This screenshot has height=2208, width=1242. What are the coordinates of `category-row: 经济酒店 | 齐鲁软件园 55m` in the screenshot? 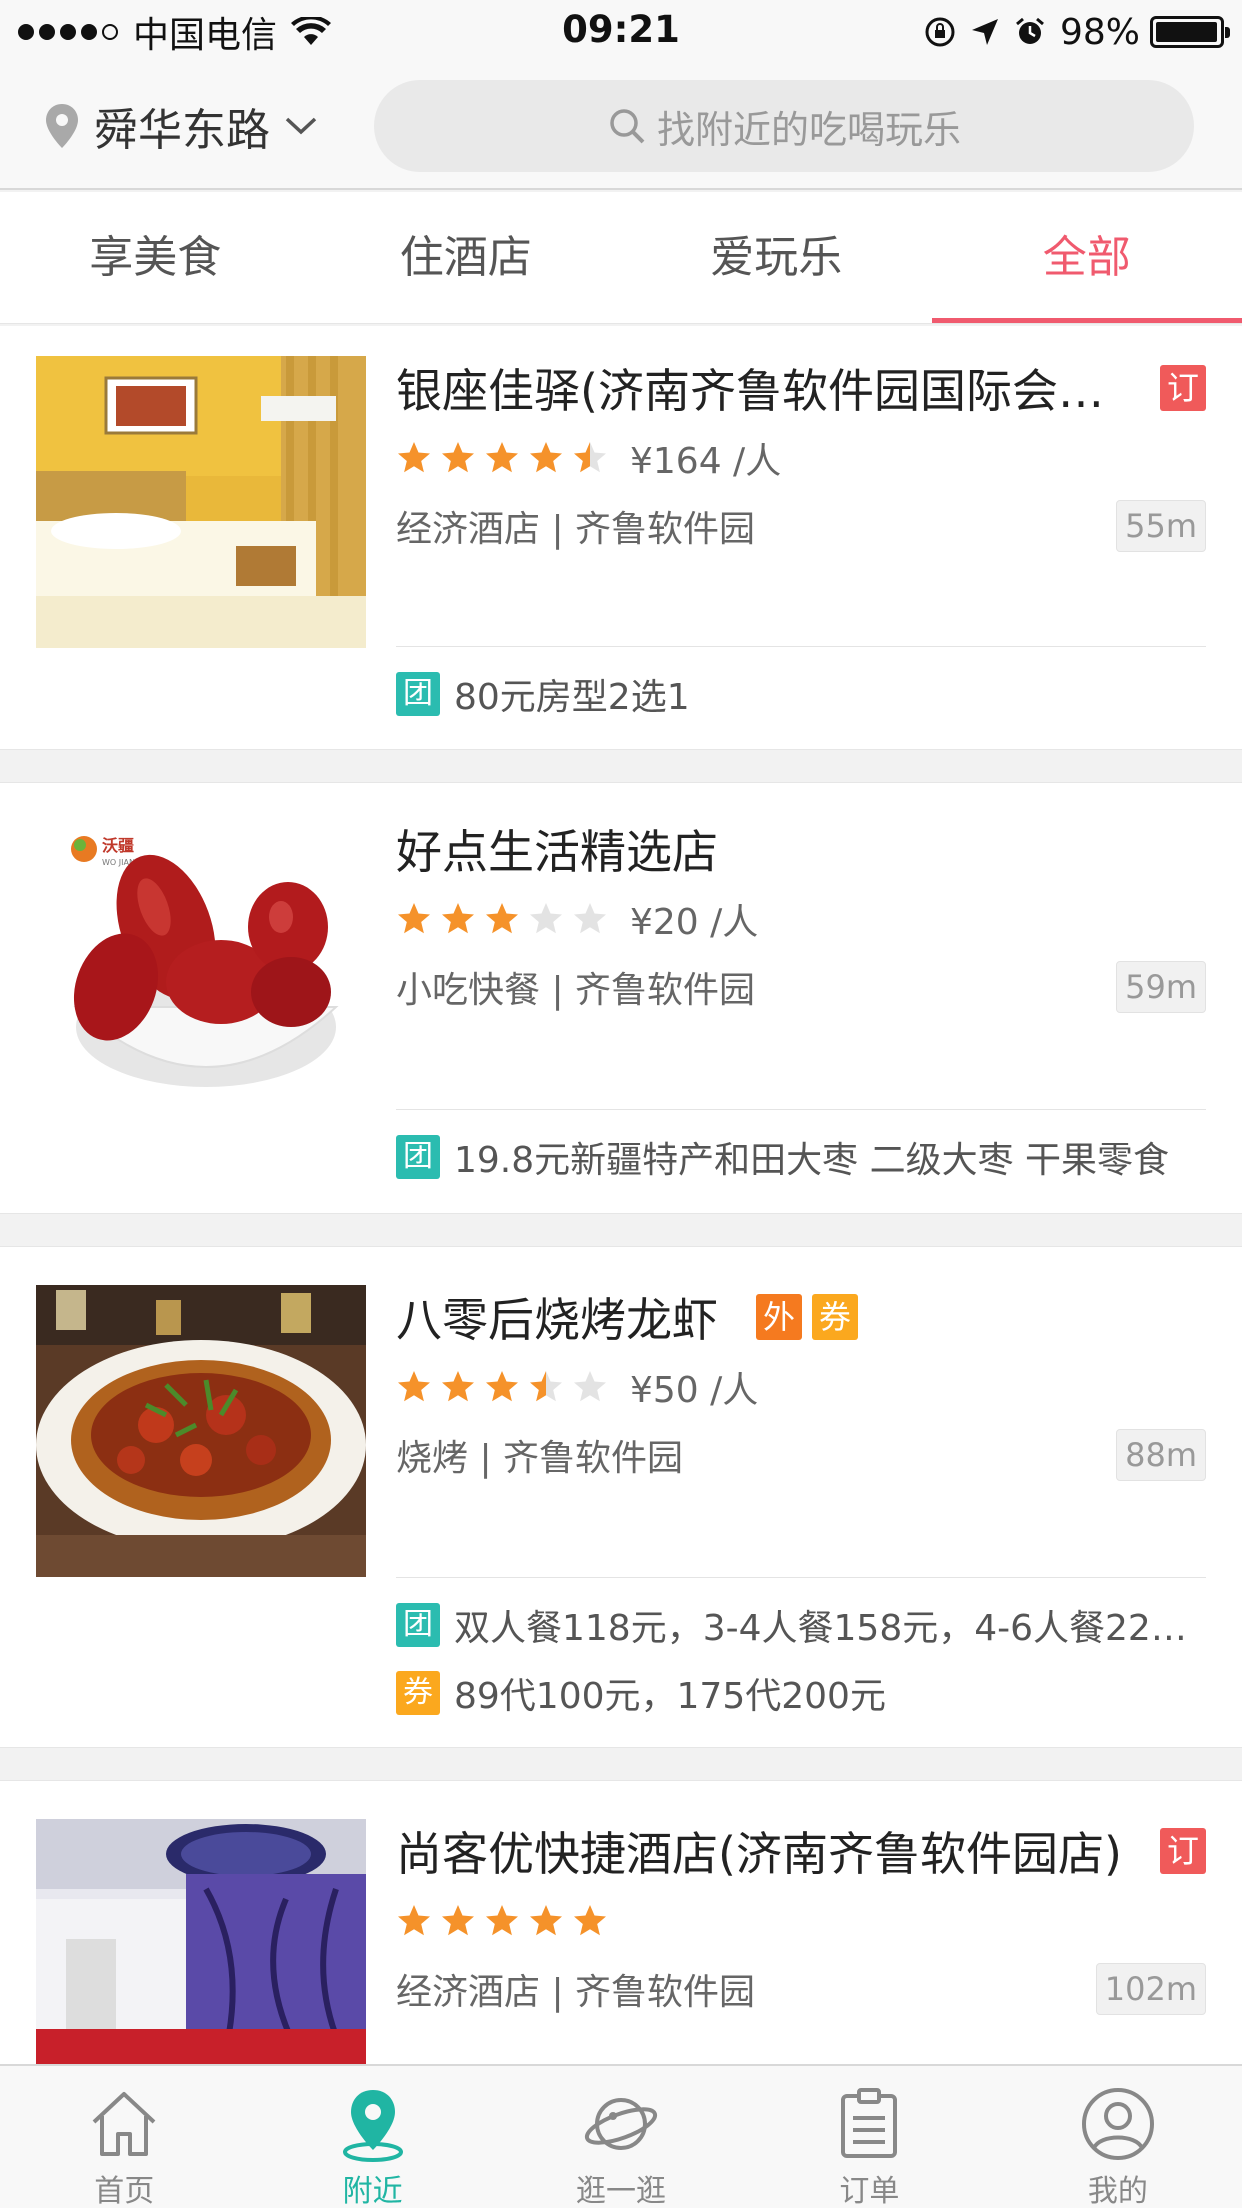 It's located at (801, 526).